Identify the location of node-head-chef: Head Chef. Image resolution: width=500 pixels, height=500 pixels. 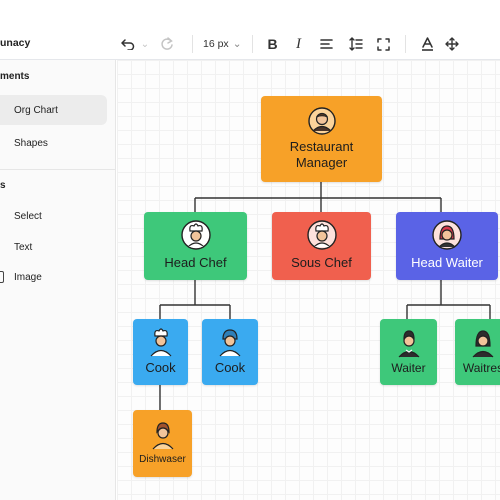
(195, 246).